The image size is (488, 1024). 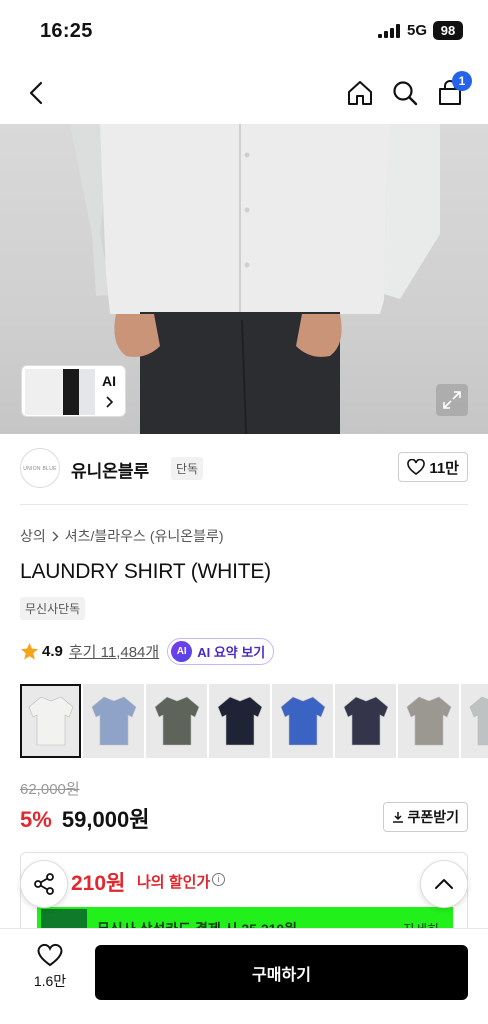 I want to click on bottom-action-bar: 1.6만 구매하기, so click(x=244, y=976).